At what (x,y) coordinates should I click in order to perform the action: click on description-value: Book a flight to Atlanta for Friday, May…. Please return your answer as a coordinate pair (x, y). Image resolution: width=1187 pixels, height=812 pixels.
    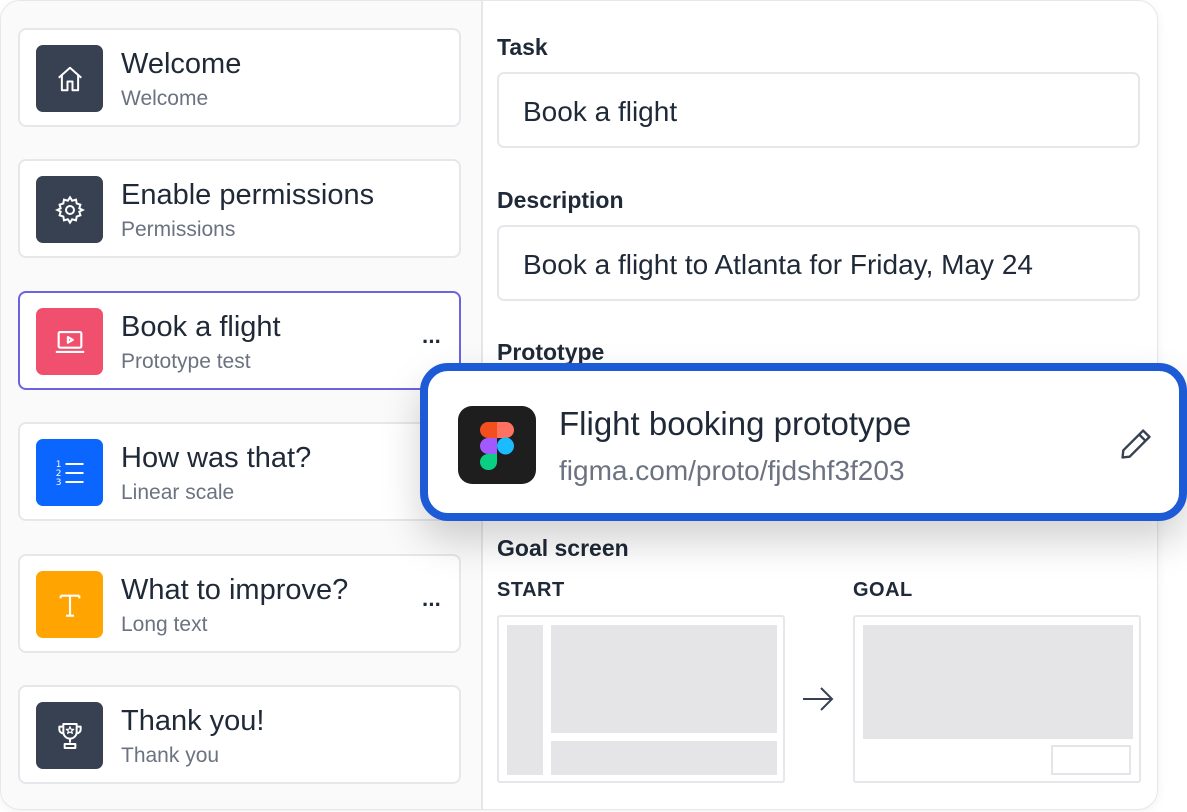
    Looking at the image, I should click on (778, 264).